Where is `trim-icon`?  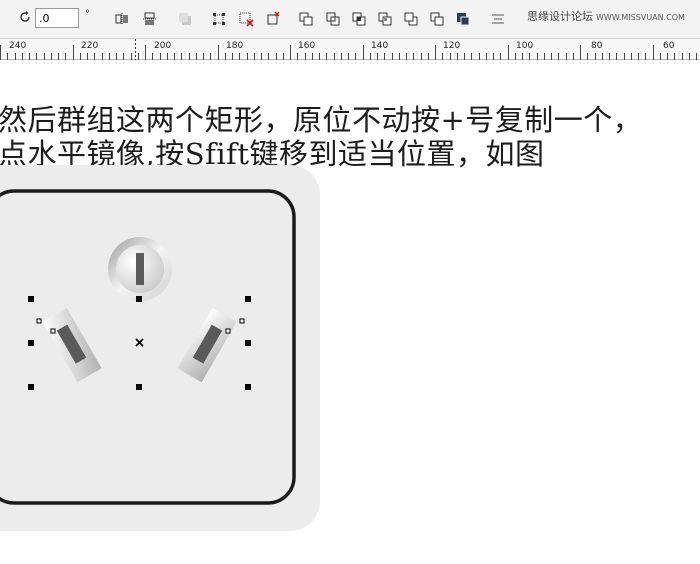
trim-icon is located at coordinates (333, 19).